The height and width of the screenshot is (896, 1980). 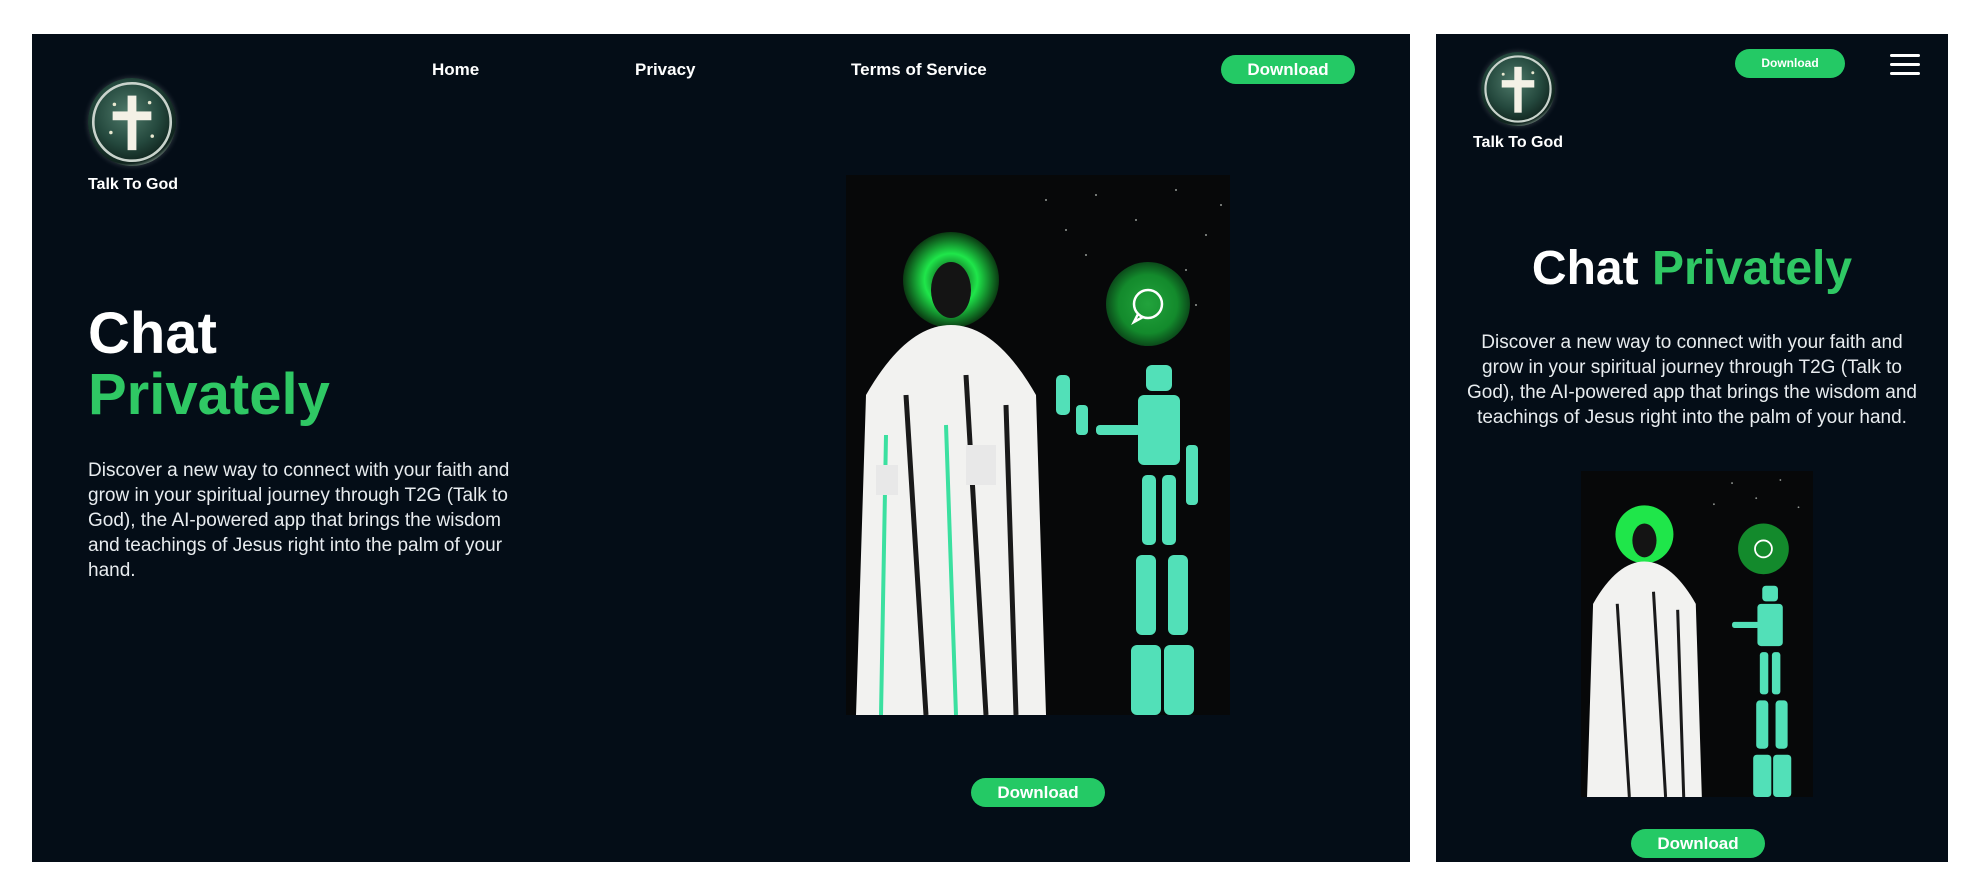 What do you see at coordinates (1288, 69) in the screenshot?
I see `nav-download-button: Download` at bounding box center [1288, 69].